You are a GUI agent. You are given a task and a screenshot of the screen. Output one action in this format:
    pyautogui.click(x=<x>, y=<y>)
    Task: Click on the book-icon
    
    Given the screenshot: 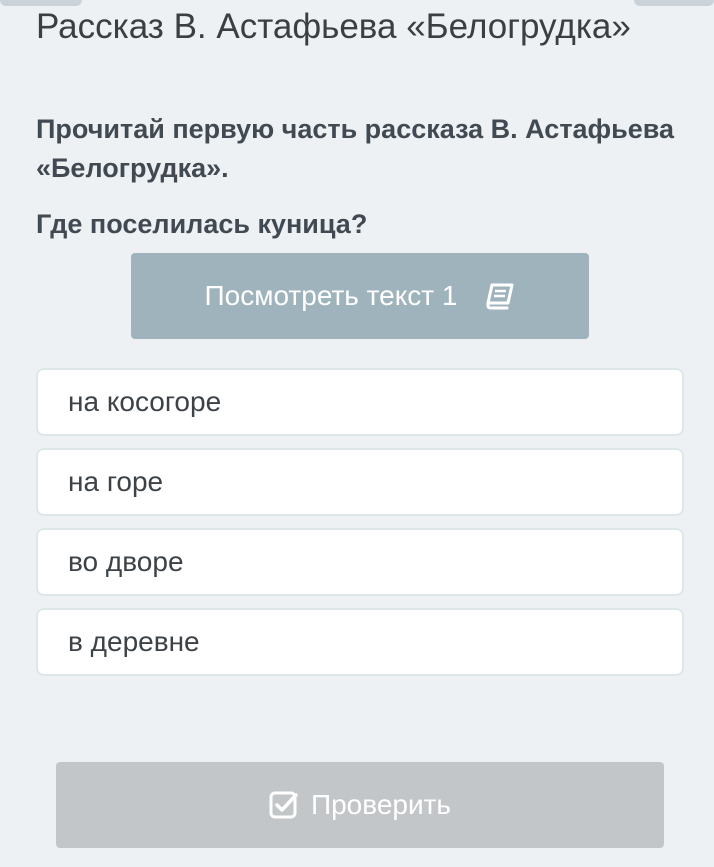 What is the action you would take?
    pyautogui.click(x=500, y=296)
    